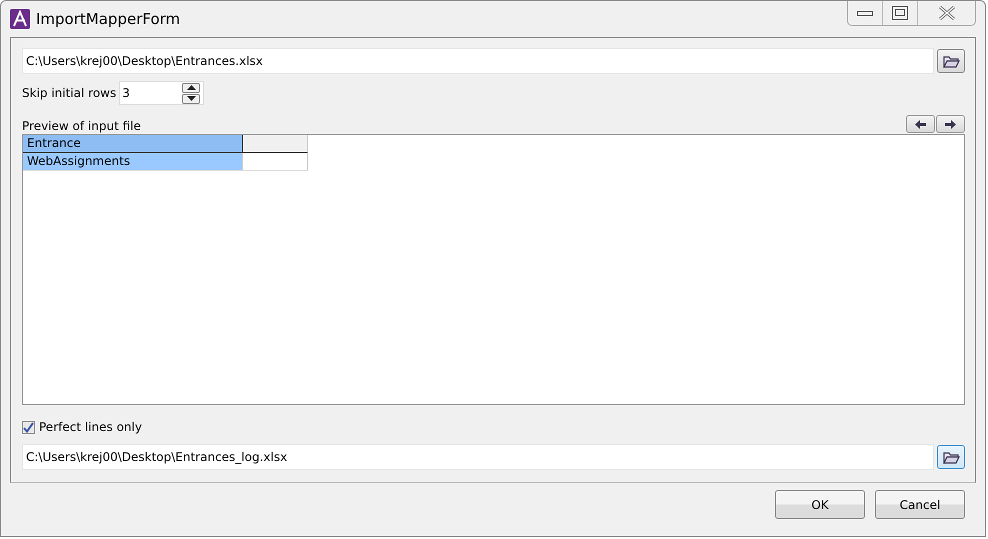 The width and height of the screenshot is (988, 539). What do you see at coordinates (81, 126) in the screenshot?
I see `preview-label: Preview of input file` at bounding box center [81, 126].